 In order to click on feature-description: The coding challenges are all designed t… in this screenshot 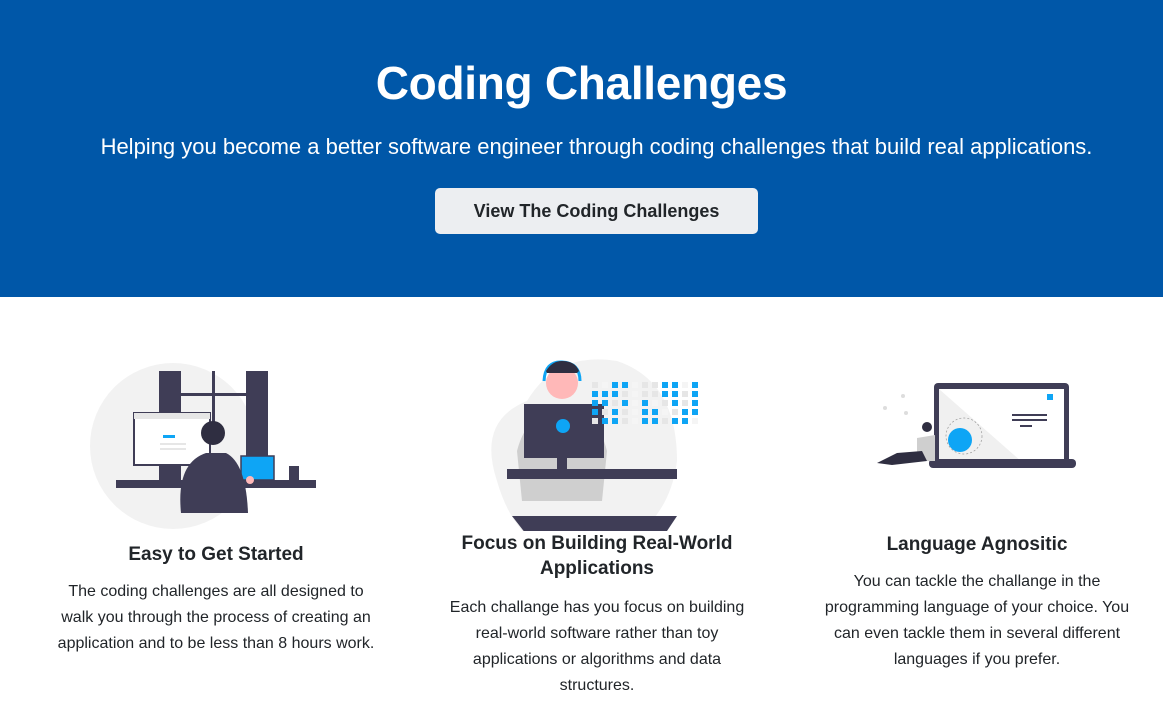, I will do `click(216, 617)`.